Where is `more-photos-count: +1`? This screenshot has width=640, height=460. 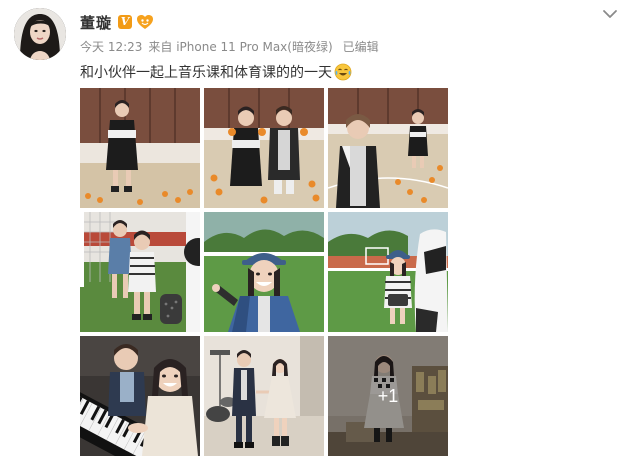 more-photos-count: +1 is located at coordinates (388, 396).